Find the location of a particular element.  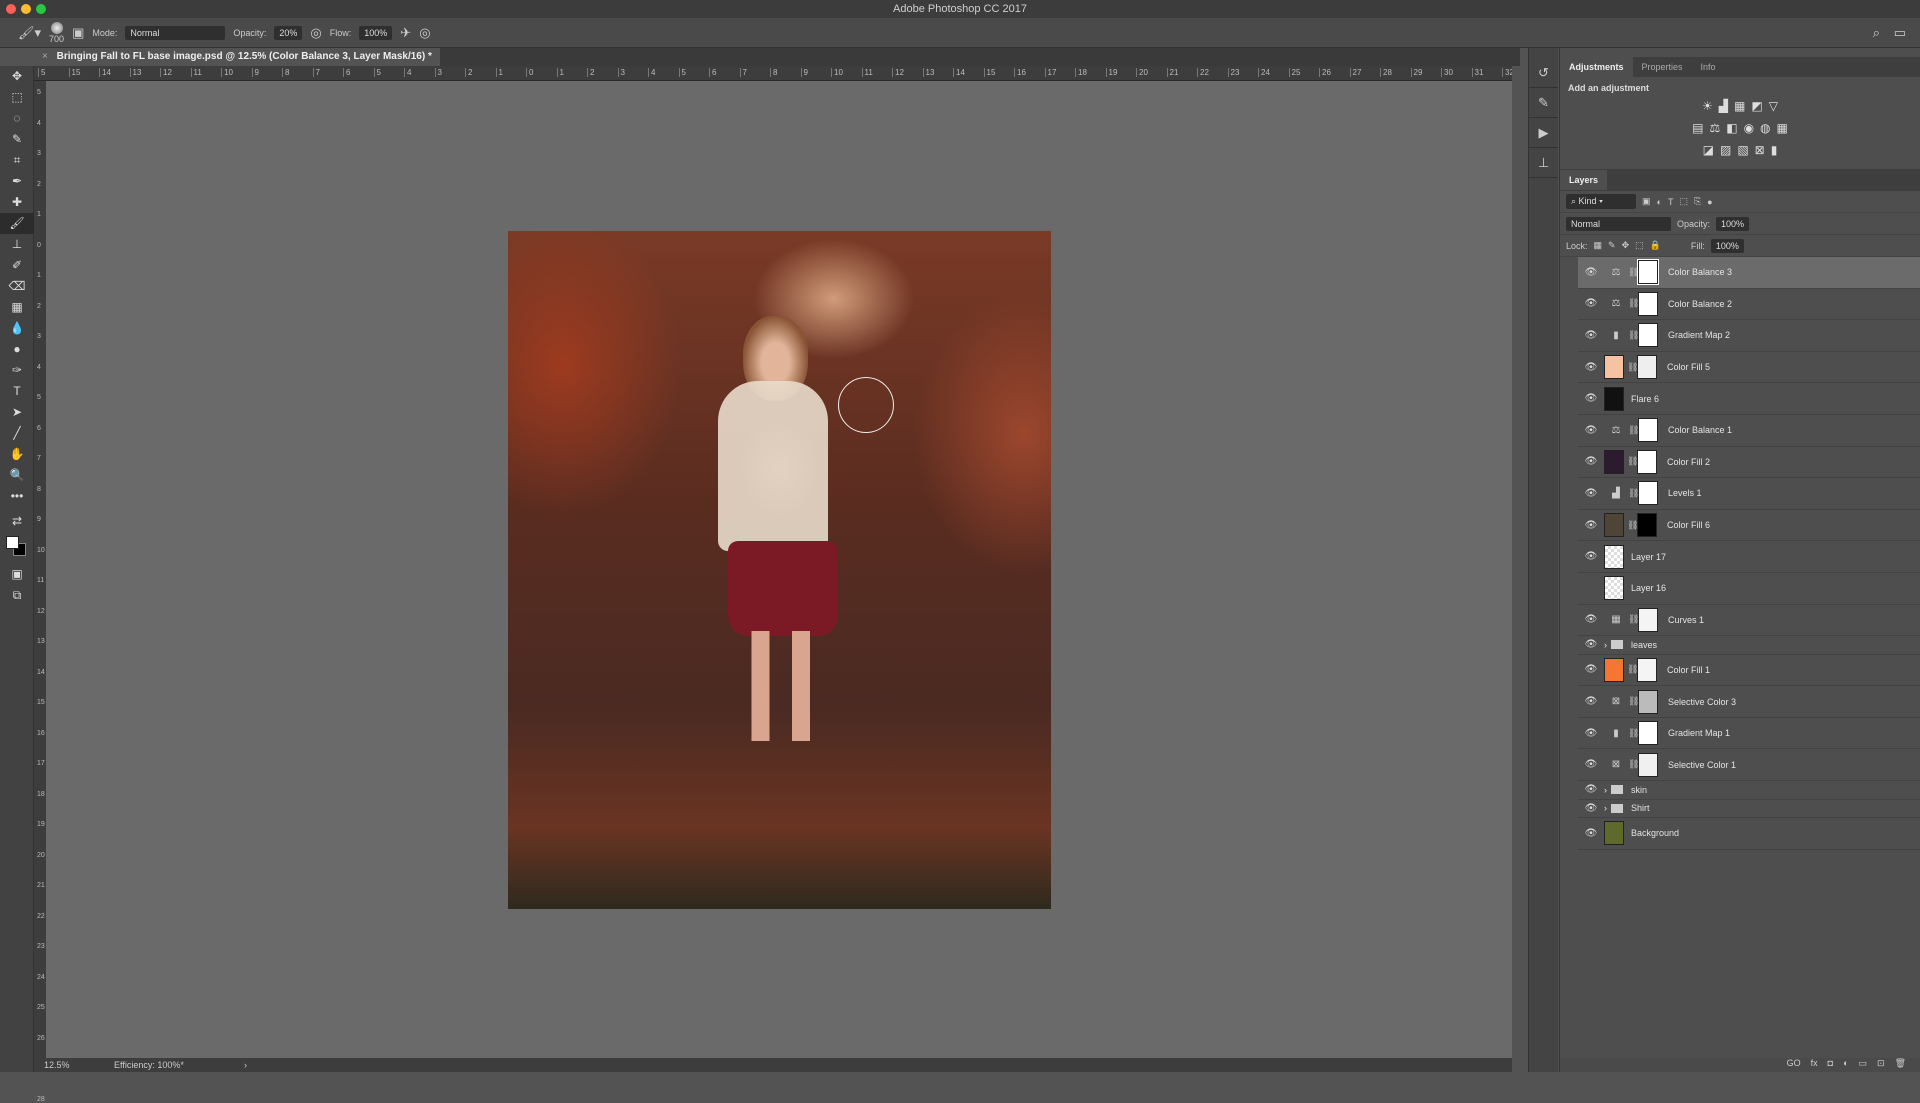

adjustment-1-2-icon: ◧ is located at coordinates (1731, 128).